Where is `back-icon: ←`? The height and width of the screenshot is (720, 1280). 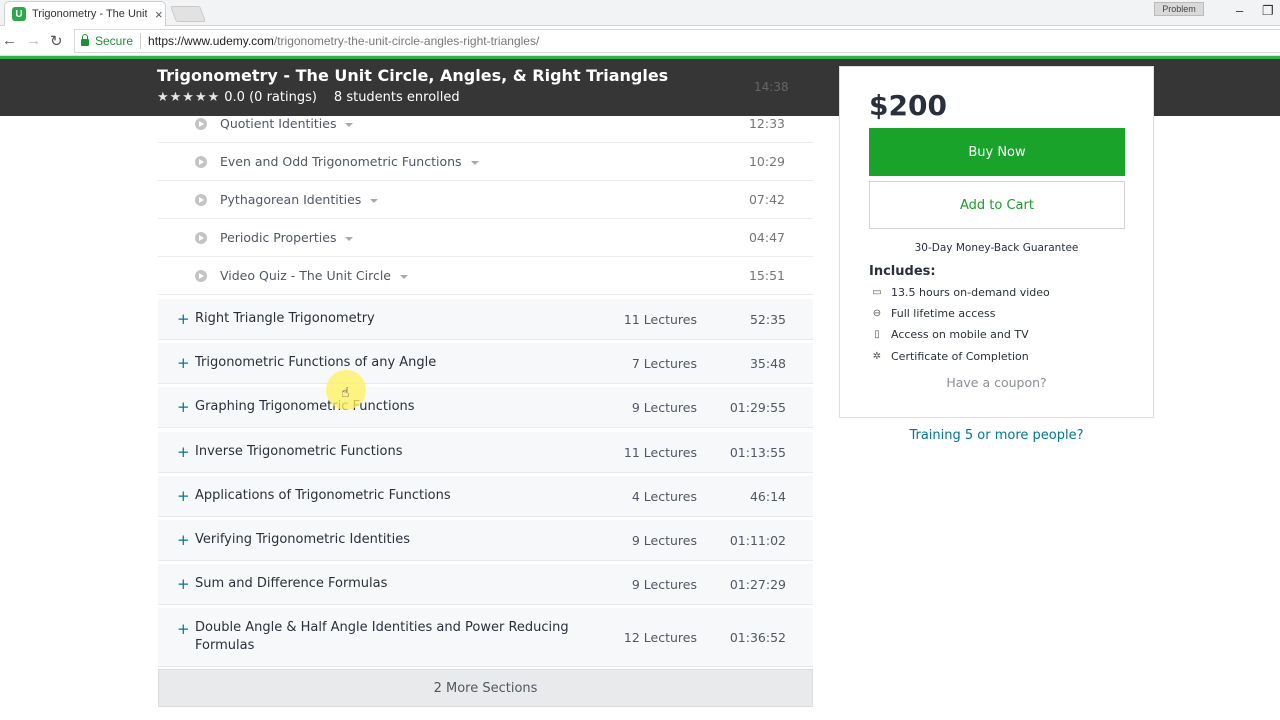 back-icon: ← is located at coordinates (9, 40).